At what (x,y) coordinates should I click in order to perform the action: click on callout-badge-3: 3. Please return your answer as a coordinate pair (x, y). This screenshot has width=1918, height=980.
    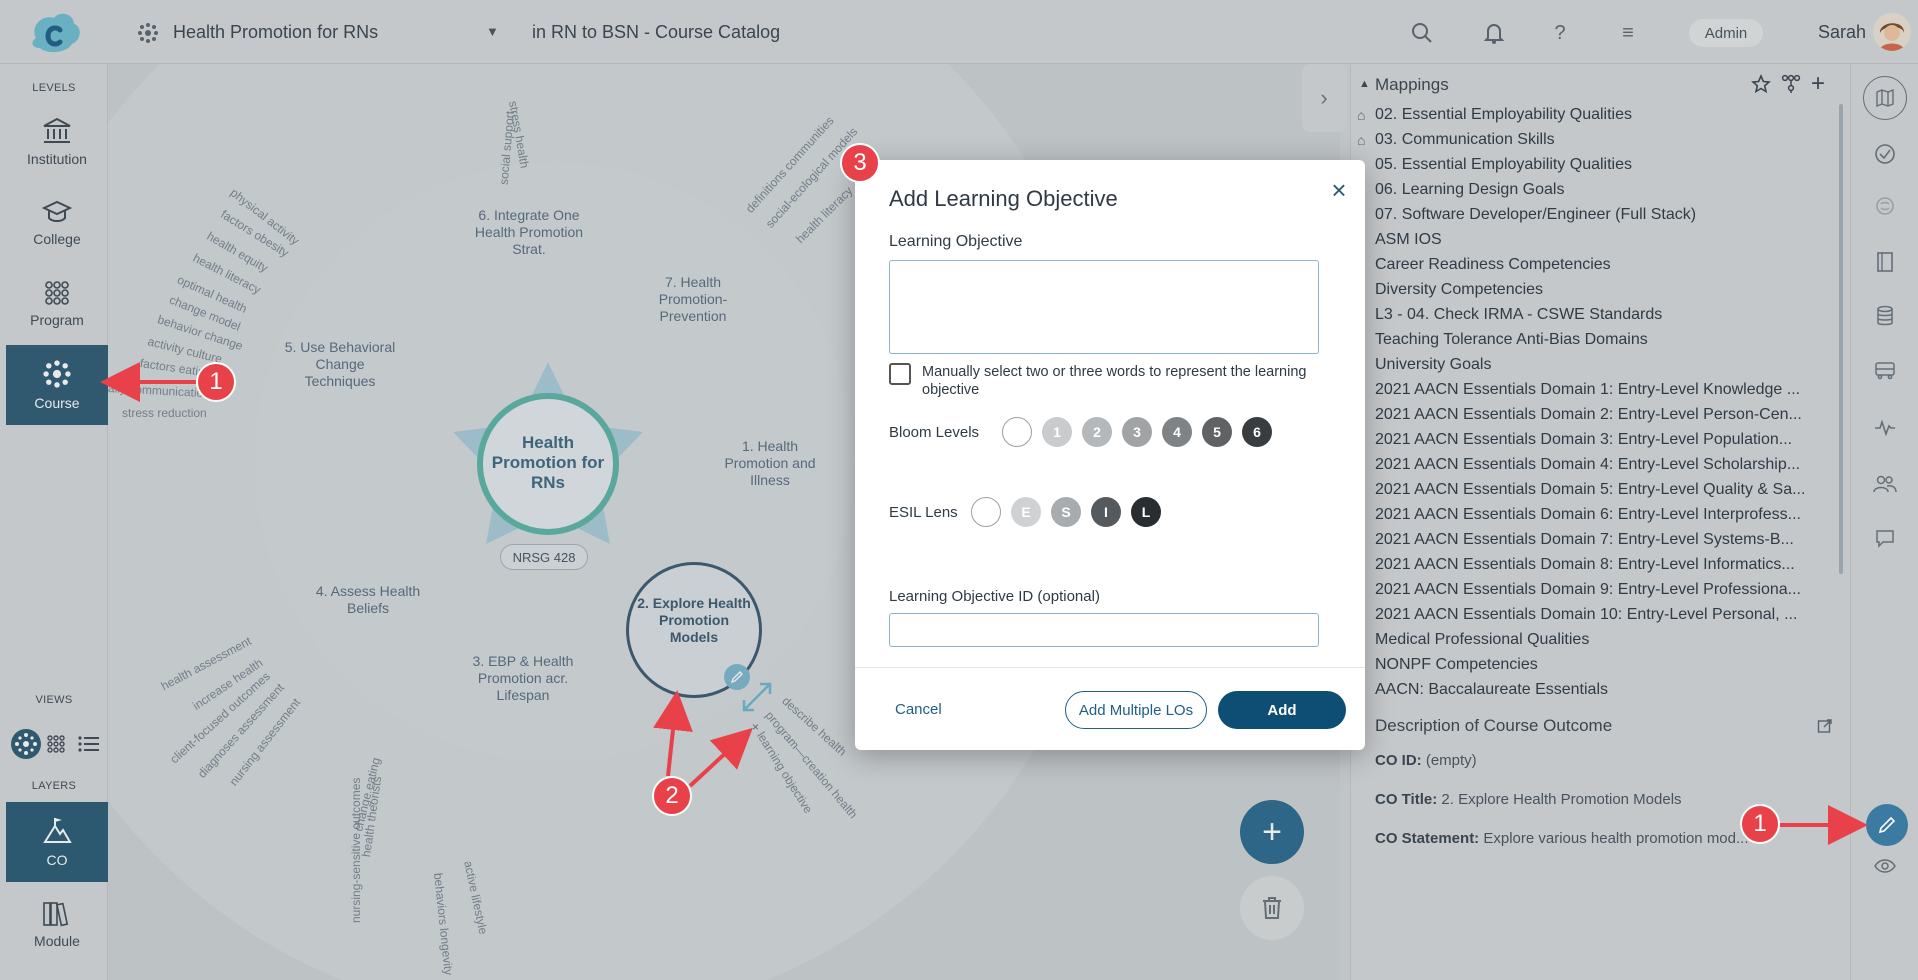
    Looking at the image, I should click on (860, 163).